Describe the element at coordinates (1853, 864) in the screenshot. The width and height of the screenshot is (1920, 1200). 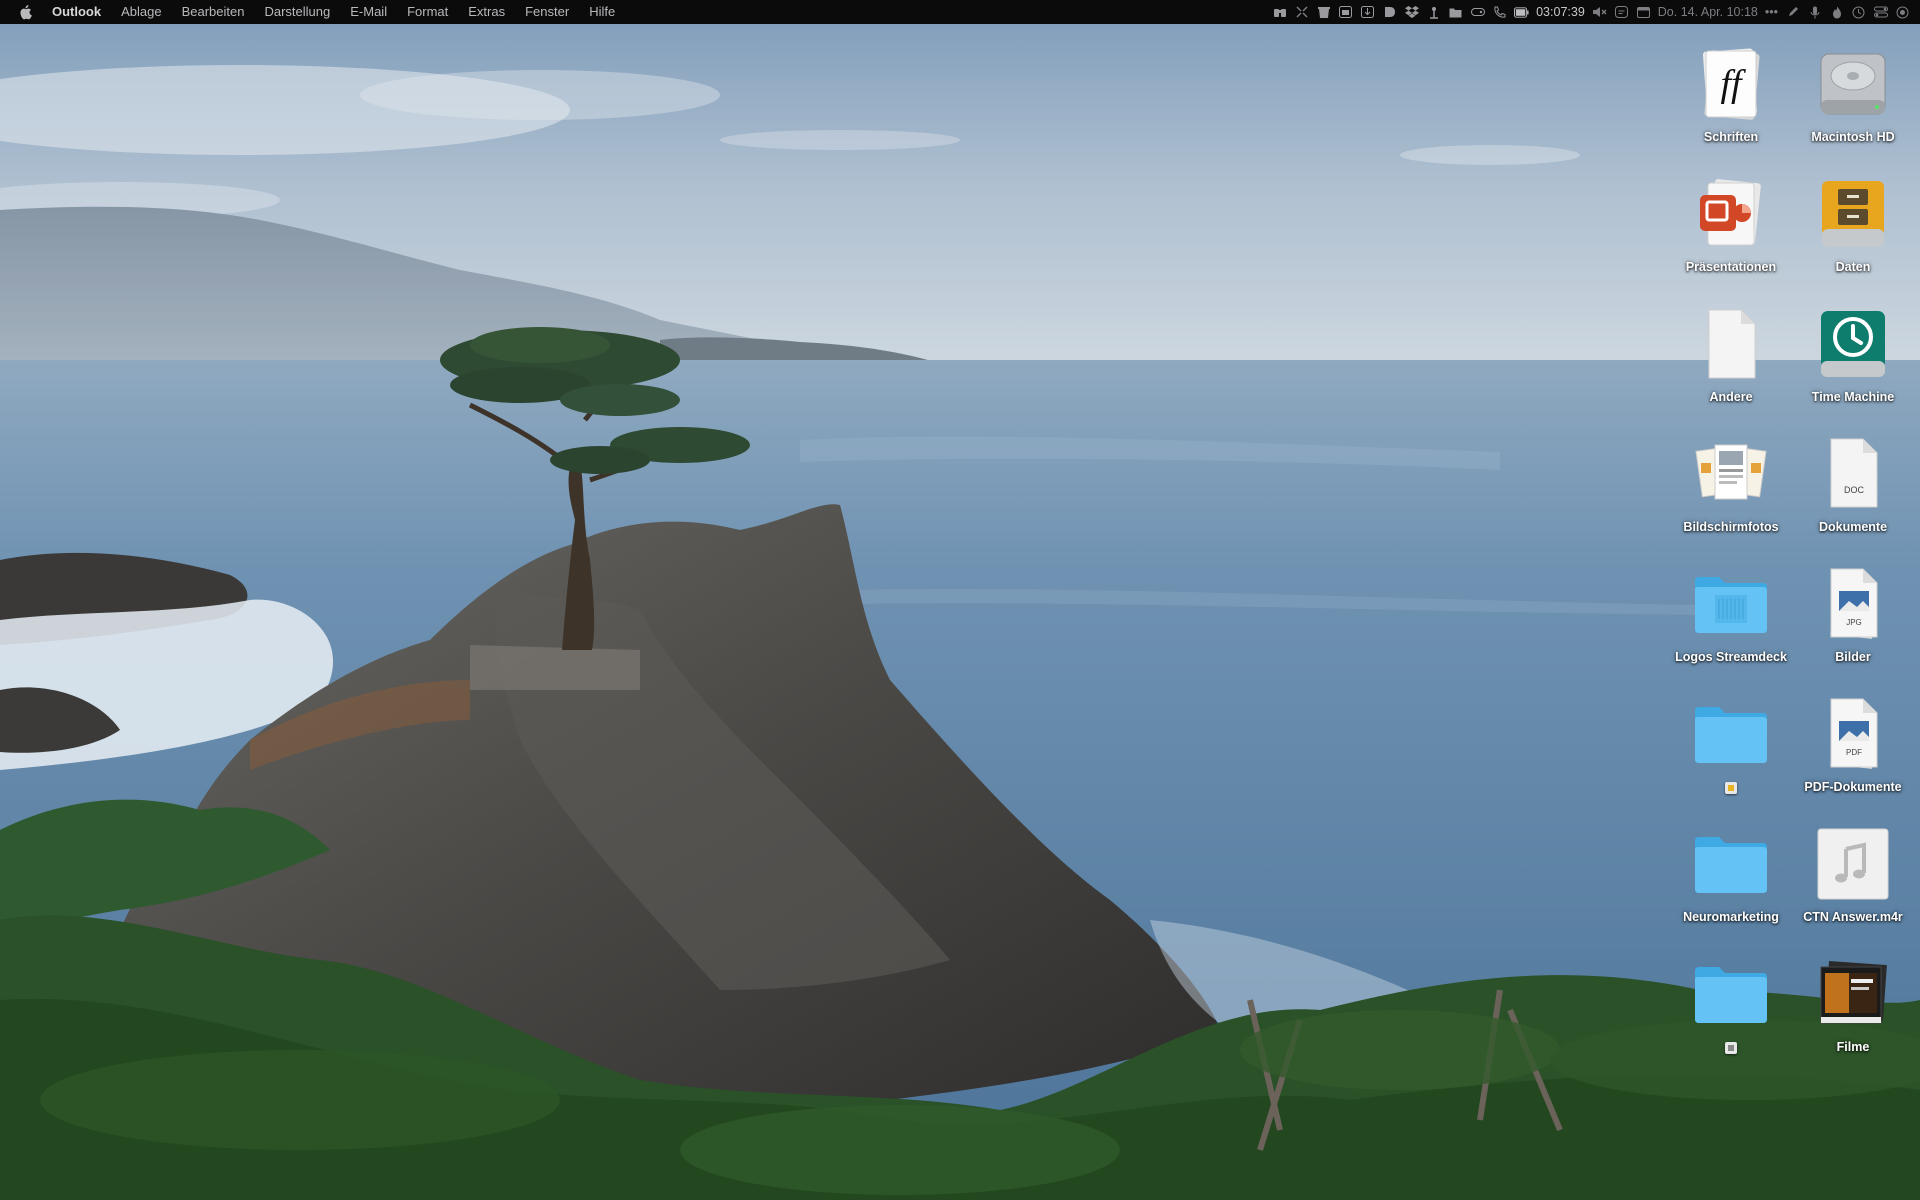
I see `music-file-icon` at that location.